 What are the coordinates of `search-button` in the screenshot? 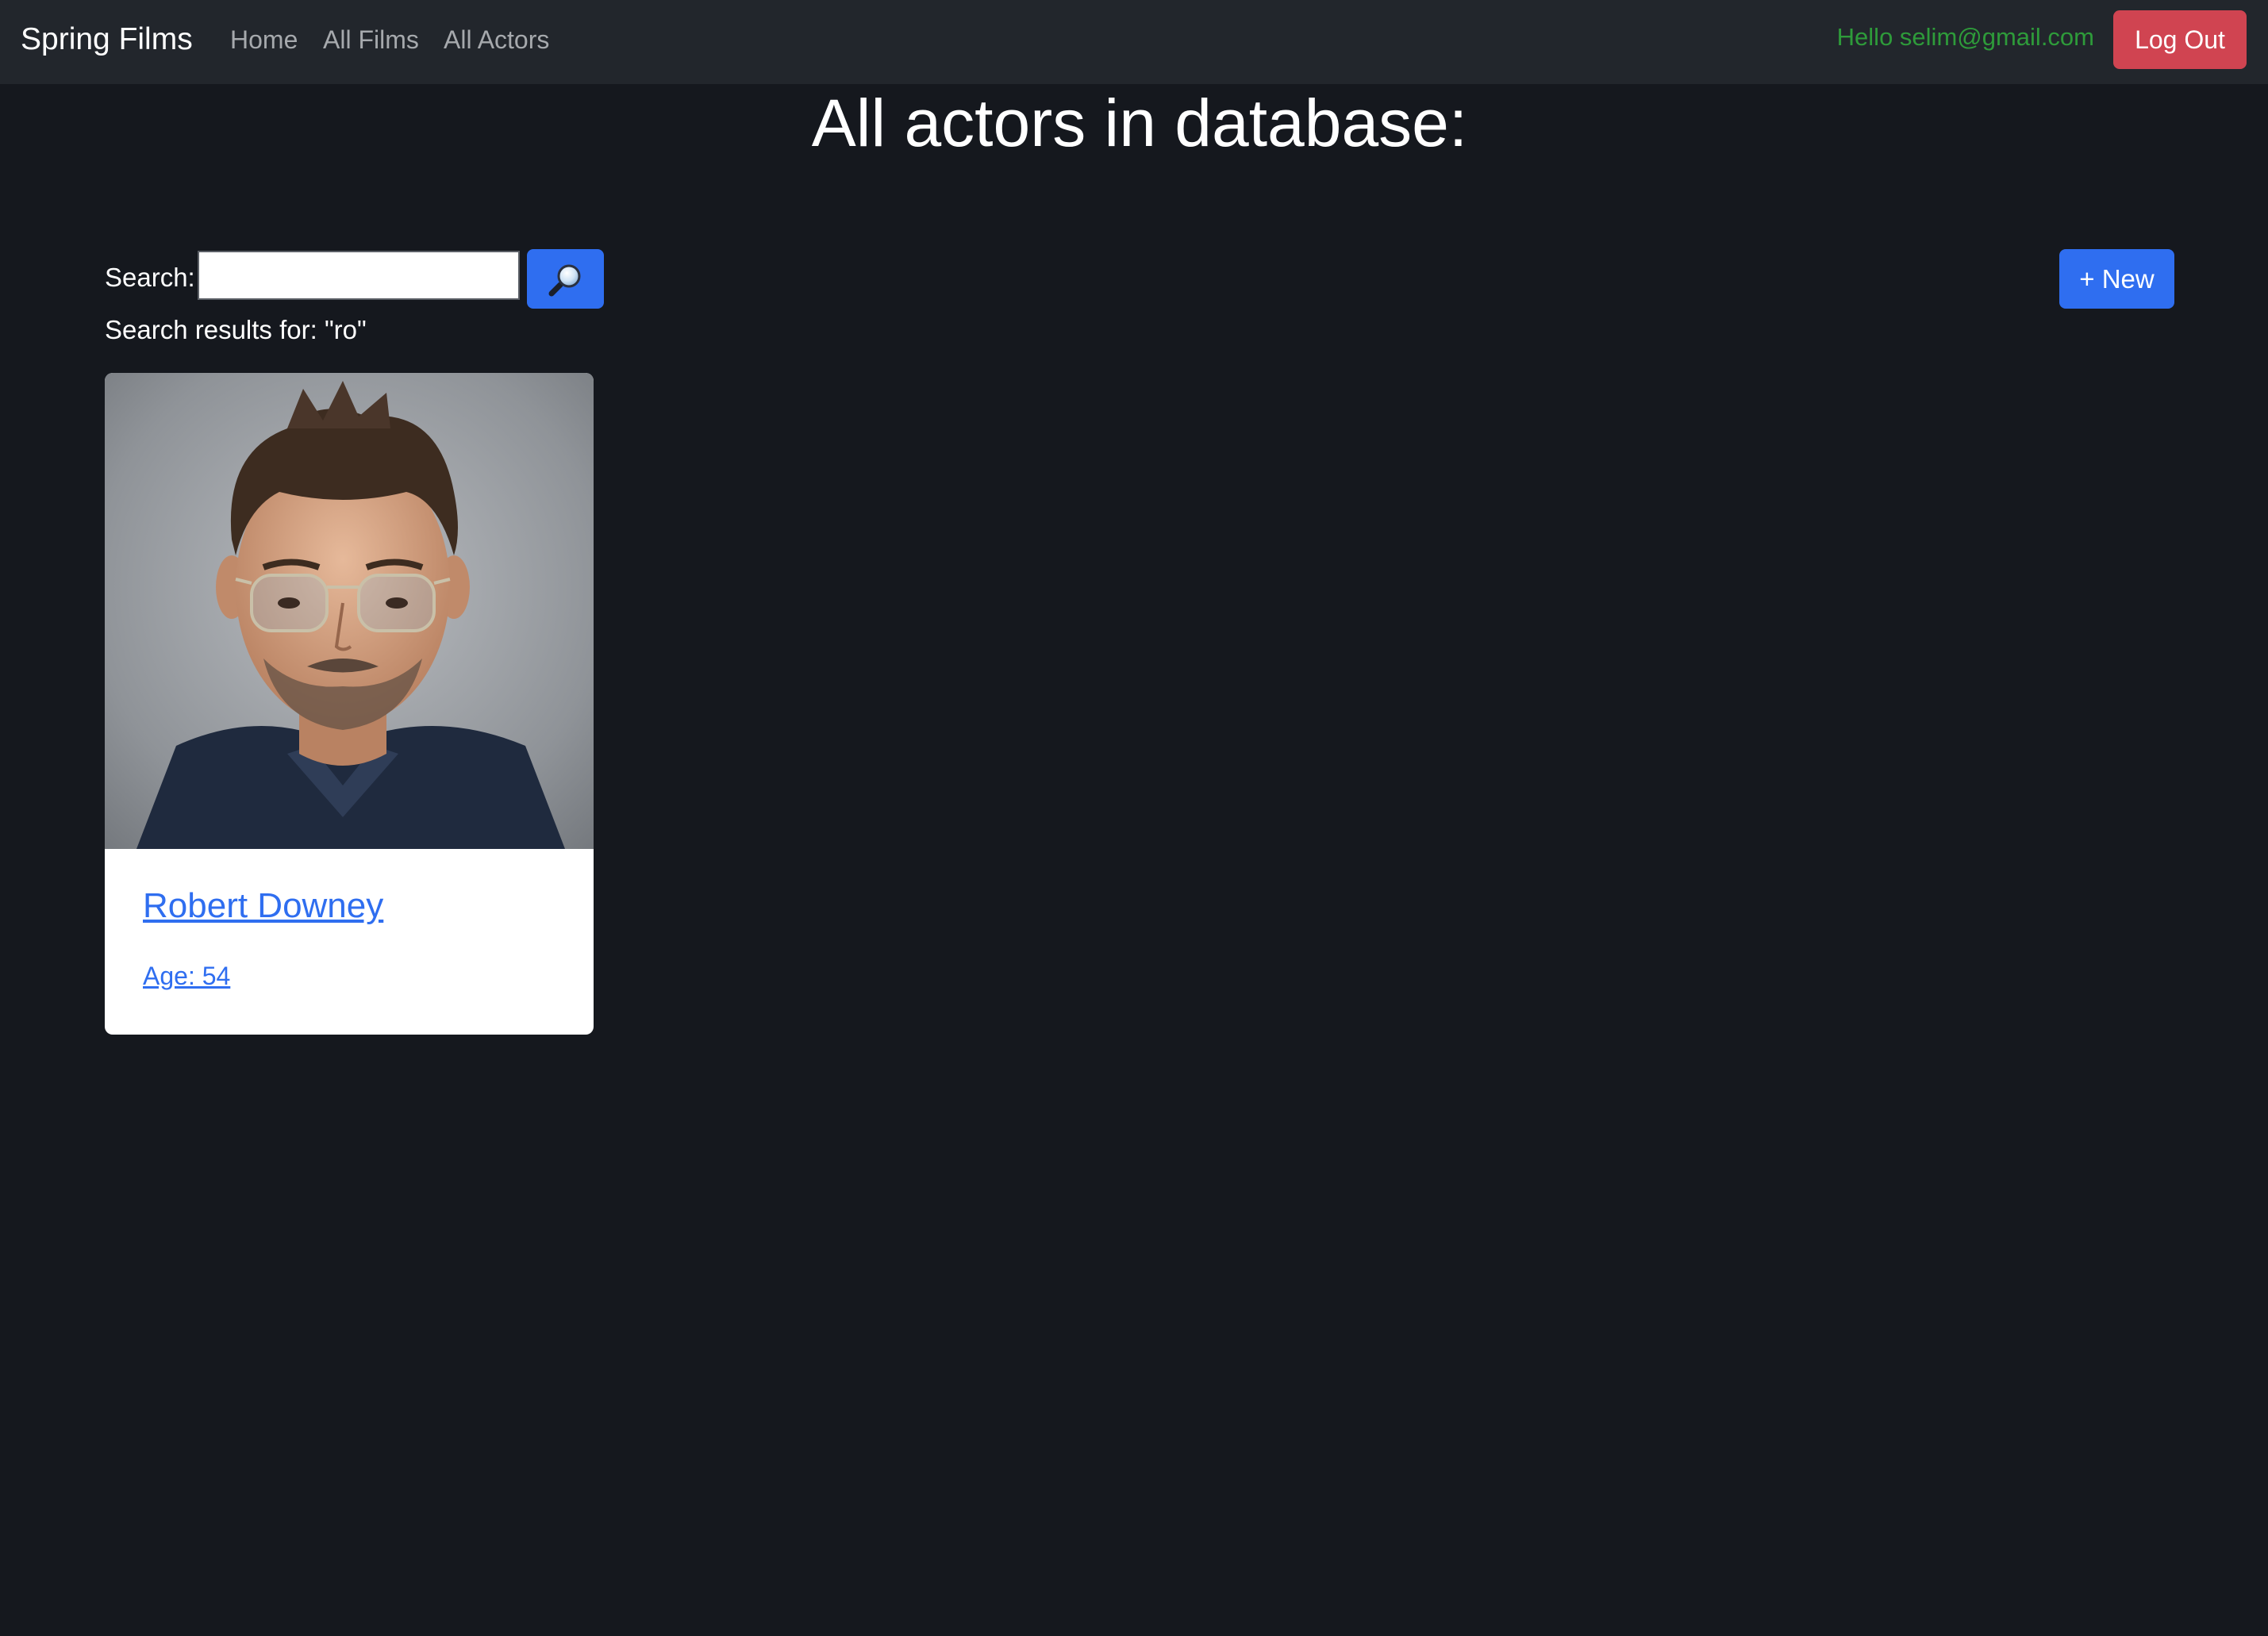 It's located at (565, 279).